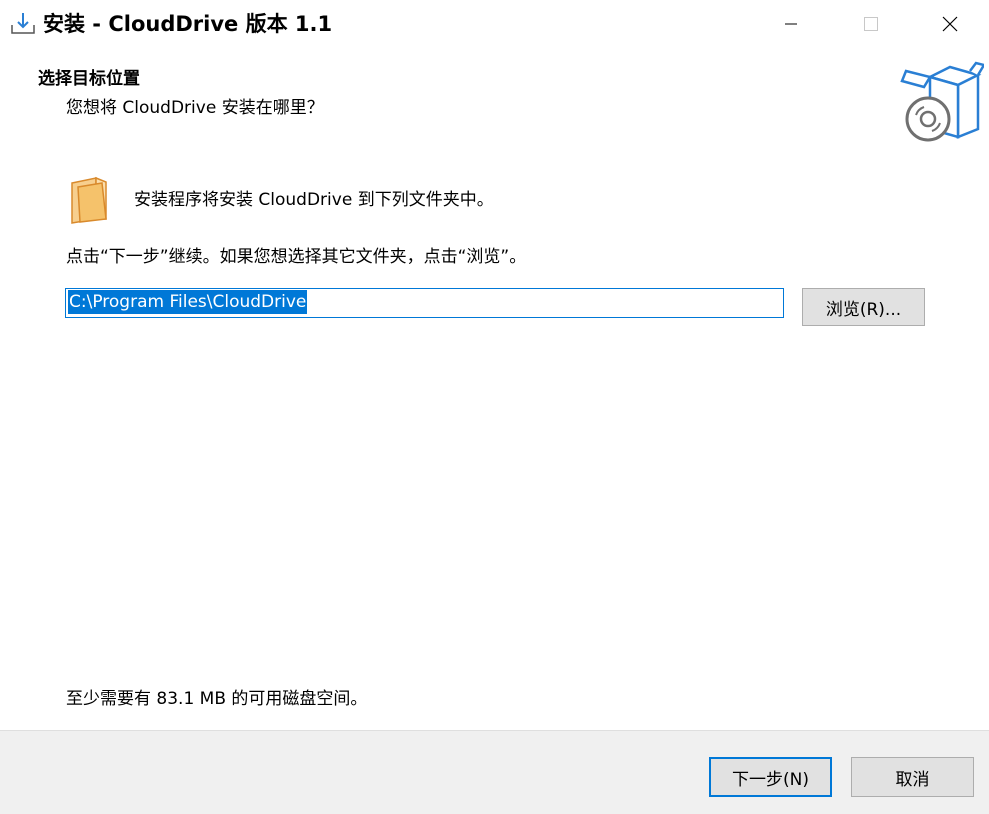  What do you see at coordinates (23, 24) in the screenshot?
I see `installer-icon` at bounding box center [23, 24].